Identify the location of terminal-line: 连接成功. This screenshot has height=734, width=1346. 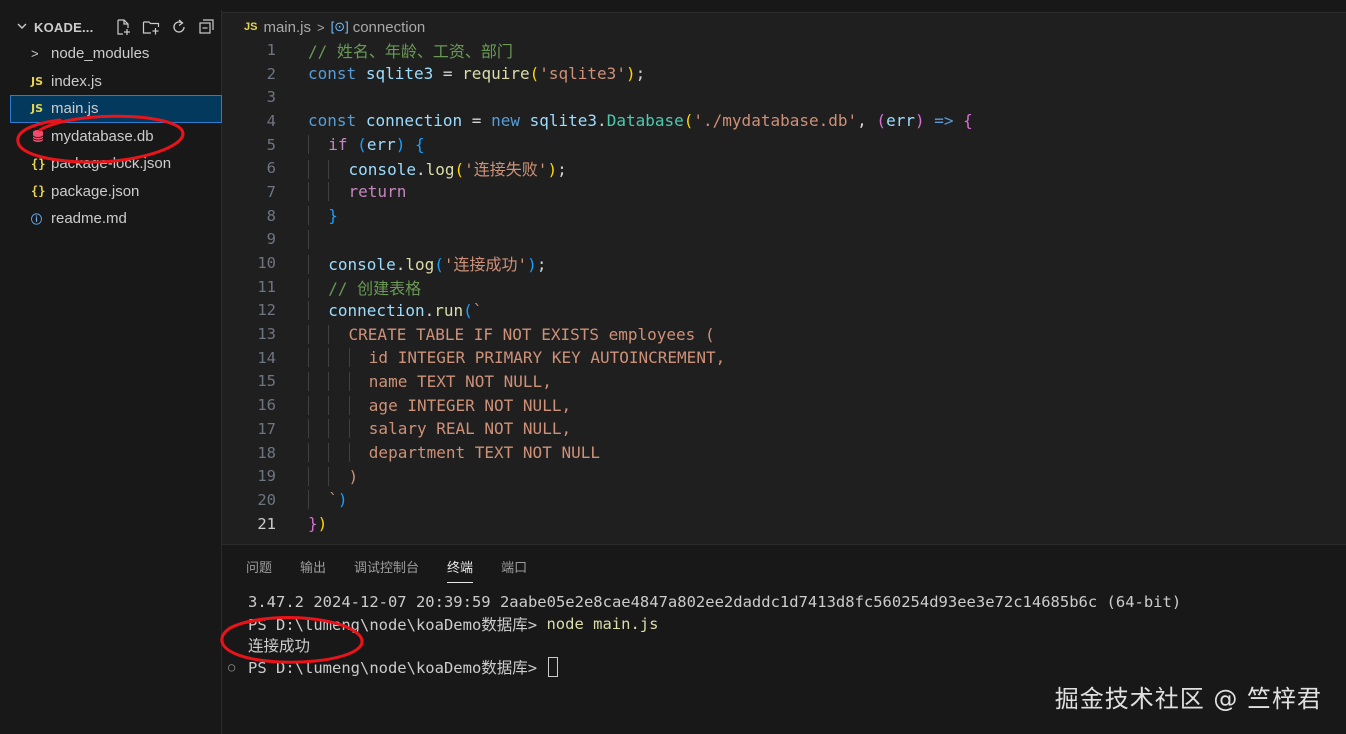
(279, 646).